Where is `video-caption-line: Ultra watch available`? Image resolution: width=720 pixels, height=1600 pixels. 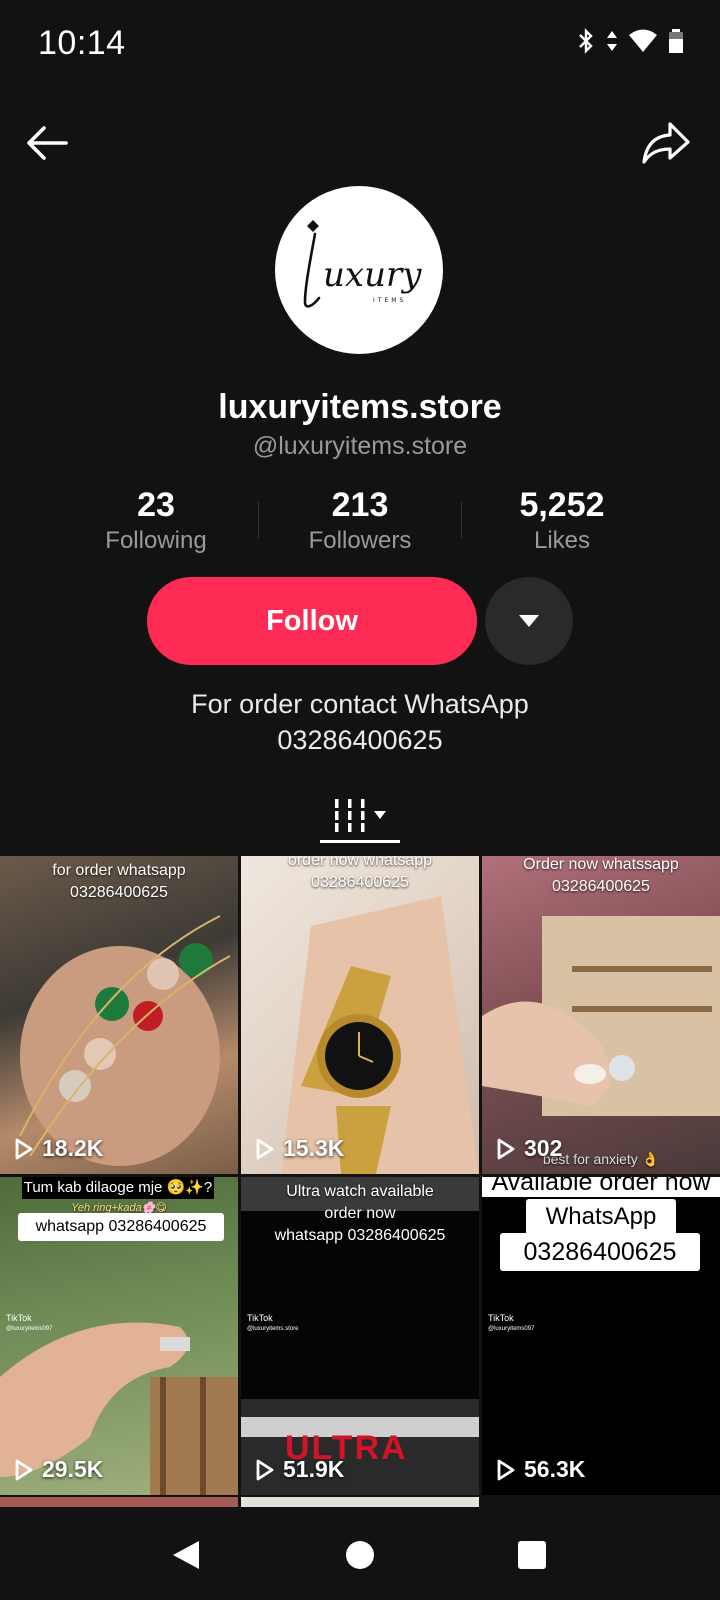 video-caption-line: Ultra watch available is located at coordinates (360, 1191).